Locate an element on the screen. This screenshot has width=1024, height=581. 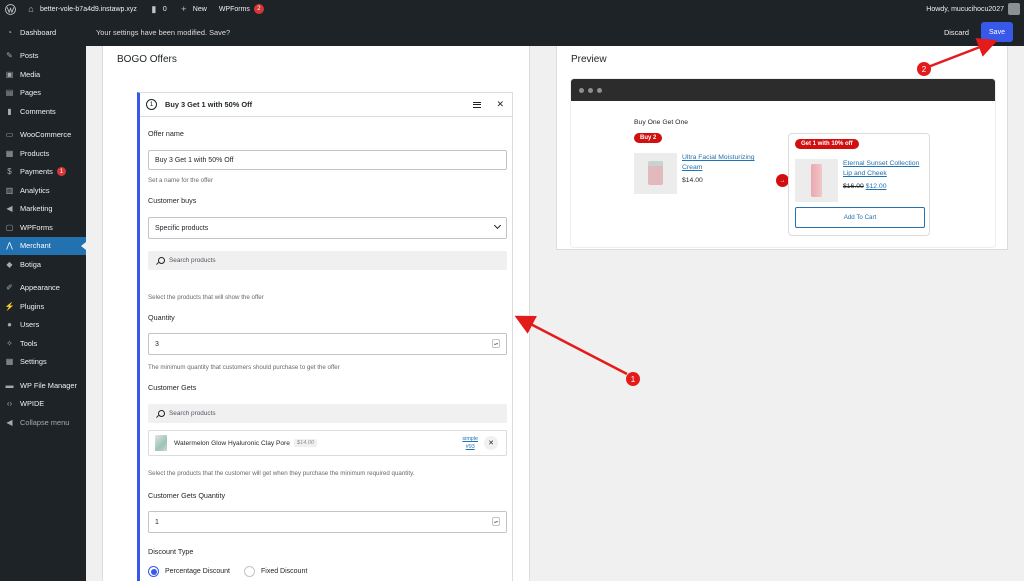
collapse-icon: ◀ is located at coordinates (9, 422).